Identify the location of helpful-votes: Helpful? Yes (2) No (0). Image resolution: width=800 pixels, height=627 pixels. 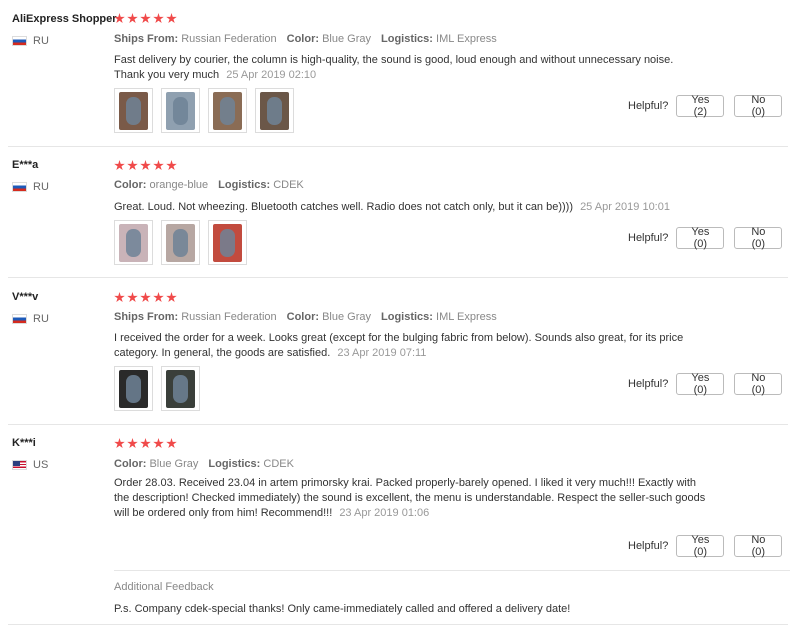
(705, 106).